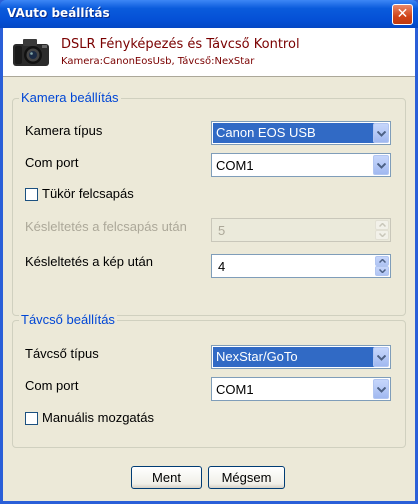 This screenshot has height=504, width=418. What do you see at coordinates (158, 61) in the screenshot?
I see `header-subtitle: Kamera:CanonEosUsb, Távcső:NexStar` at bounding box center [158, 61].